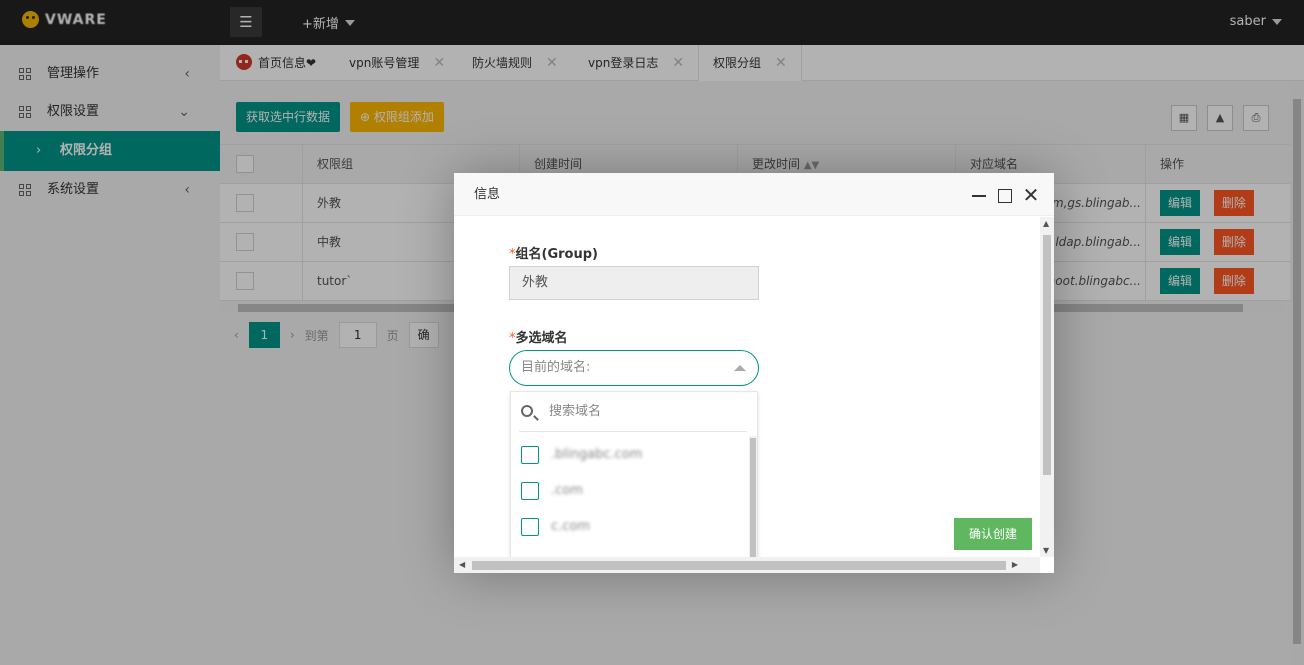 The width and height of the screenshot is (1304, 665). Describe the element at coordinates (979, 195) in the screenshot. I see `minimize-icon` at that location.